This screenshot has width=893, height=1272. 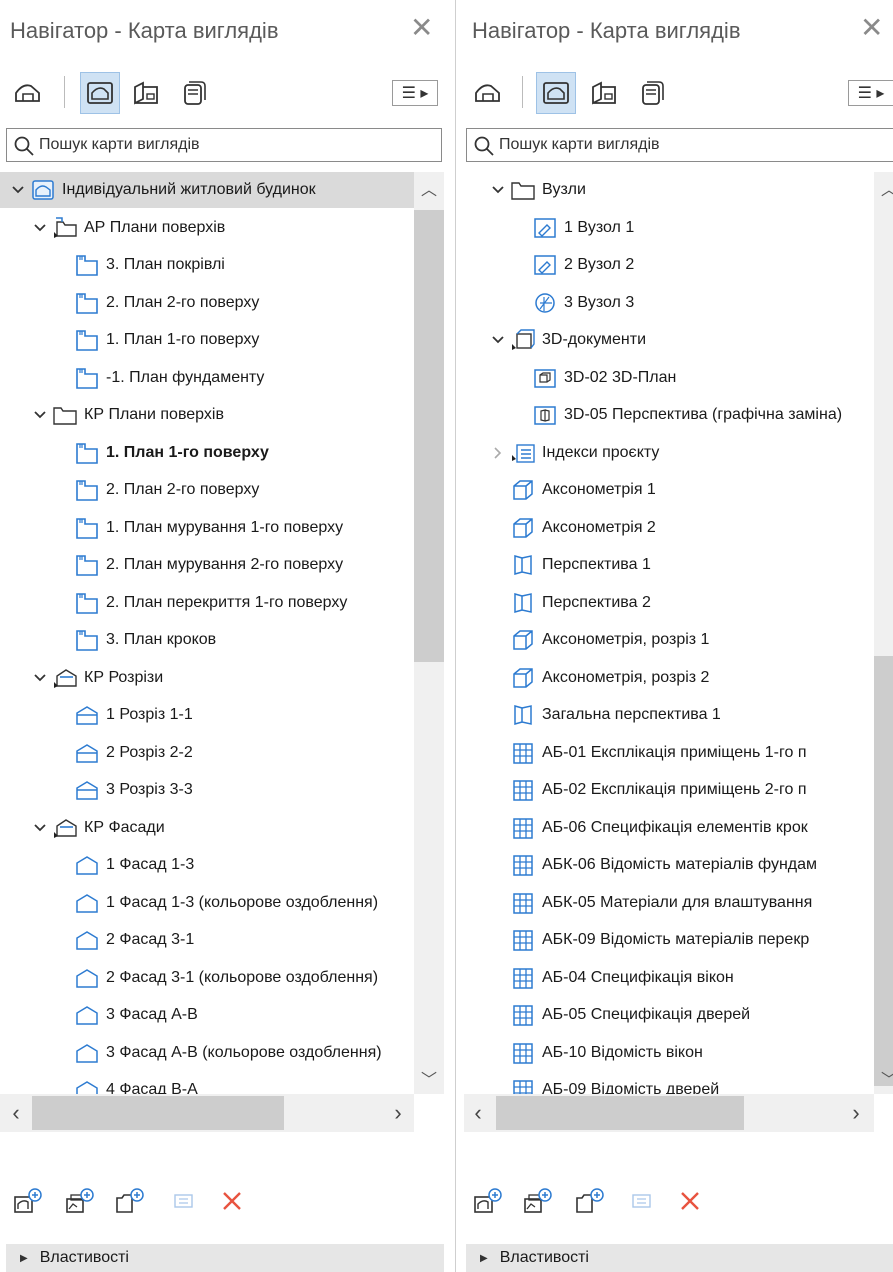 I want to click on tree-row: 3 Розріз 3-3, so click(x=207, y=790).